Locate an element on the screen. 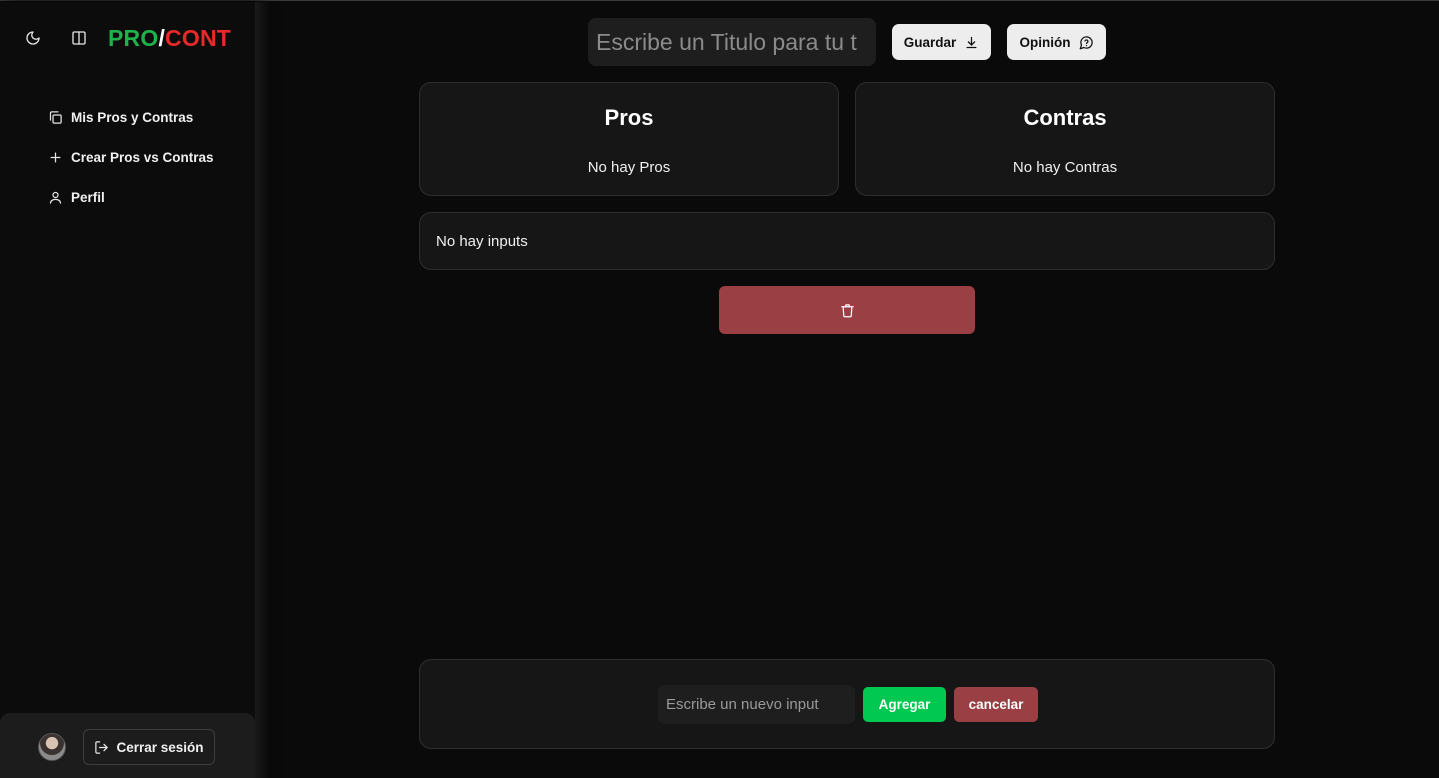  title-input is located at coordinates (732, 42).